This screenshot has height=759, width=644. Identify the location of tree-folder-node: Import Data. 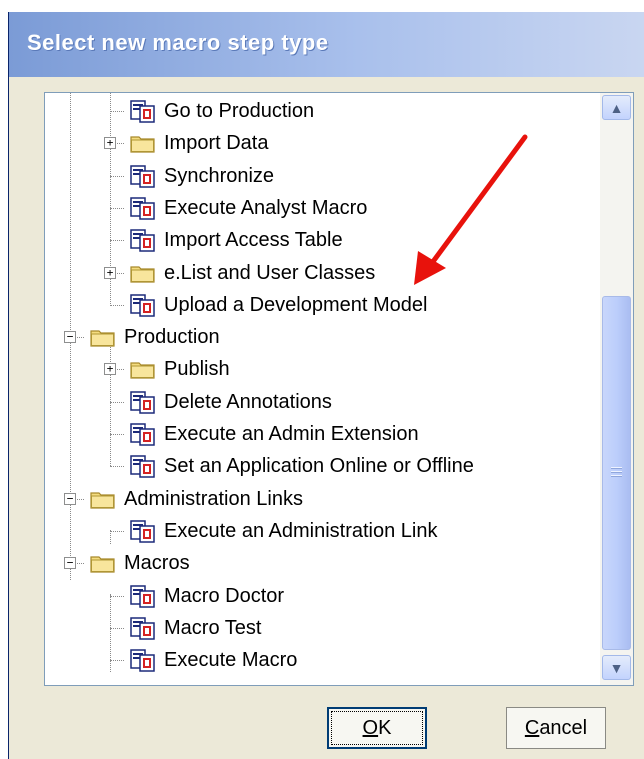
(200, 143).